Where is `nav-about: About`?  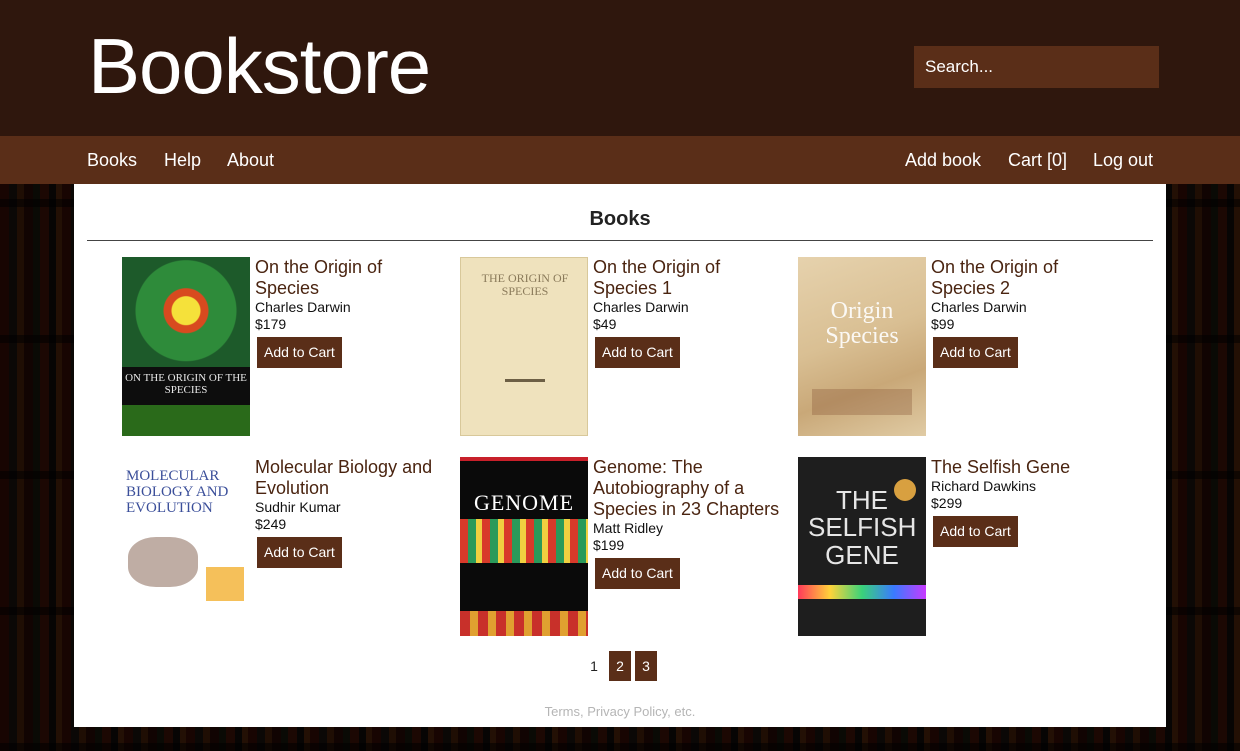
nav-about: About is located at coordinates (250, 160).